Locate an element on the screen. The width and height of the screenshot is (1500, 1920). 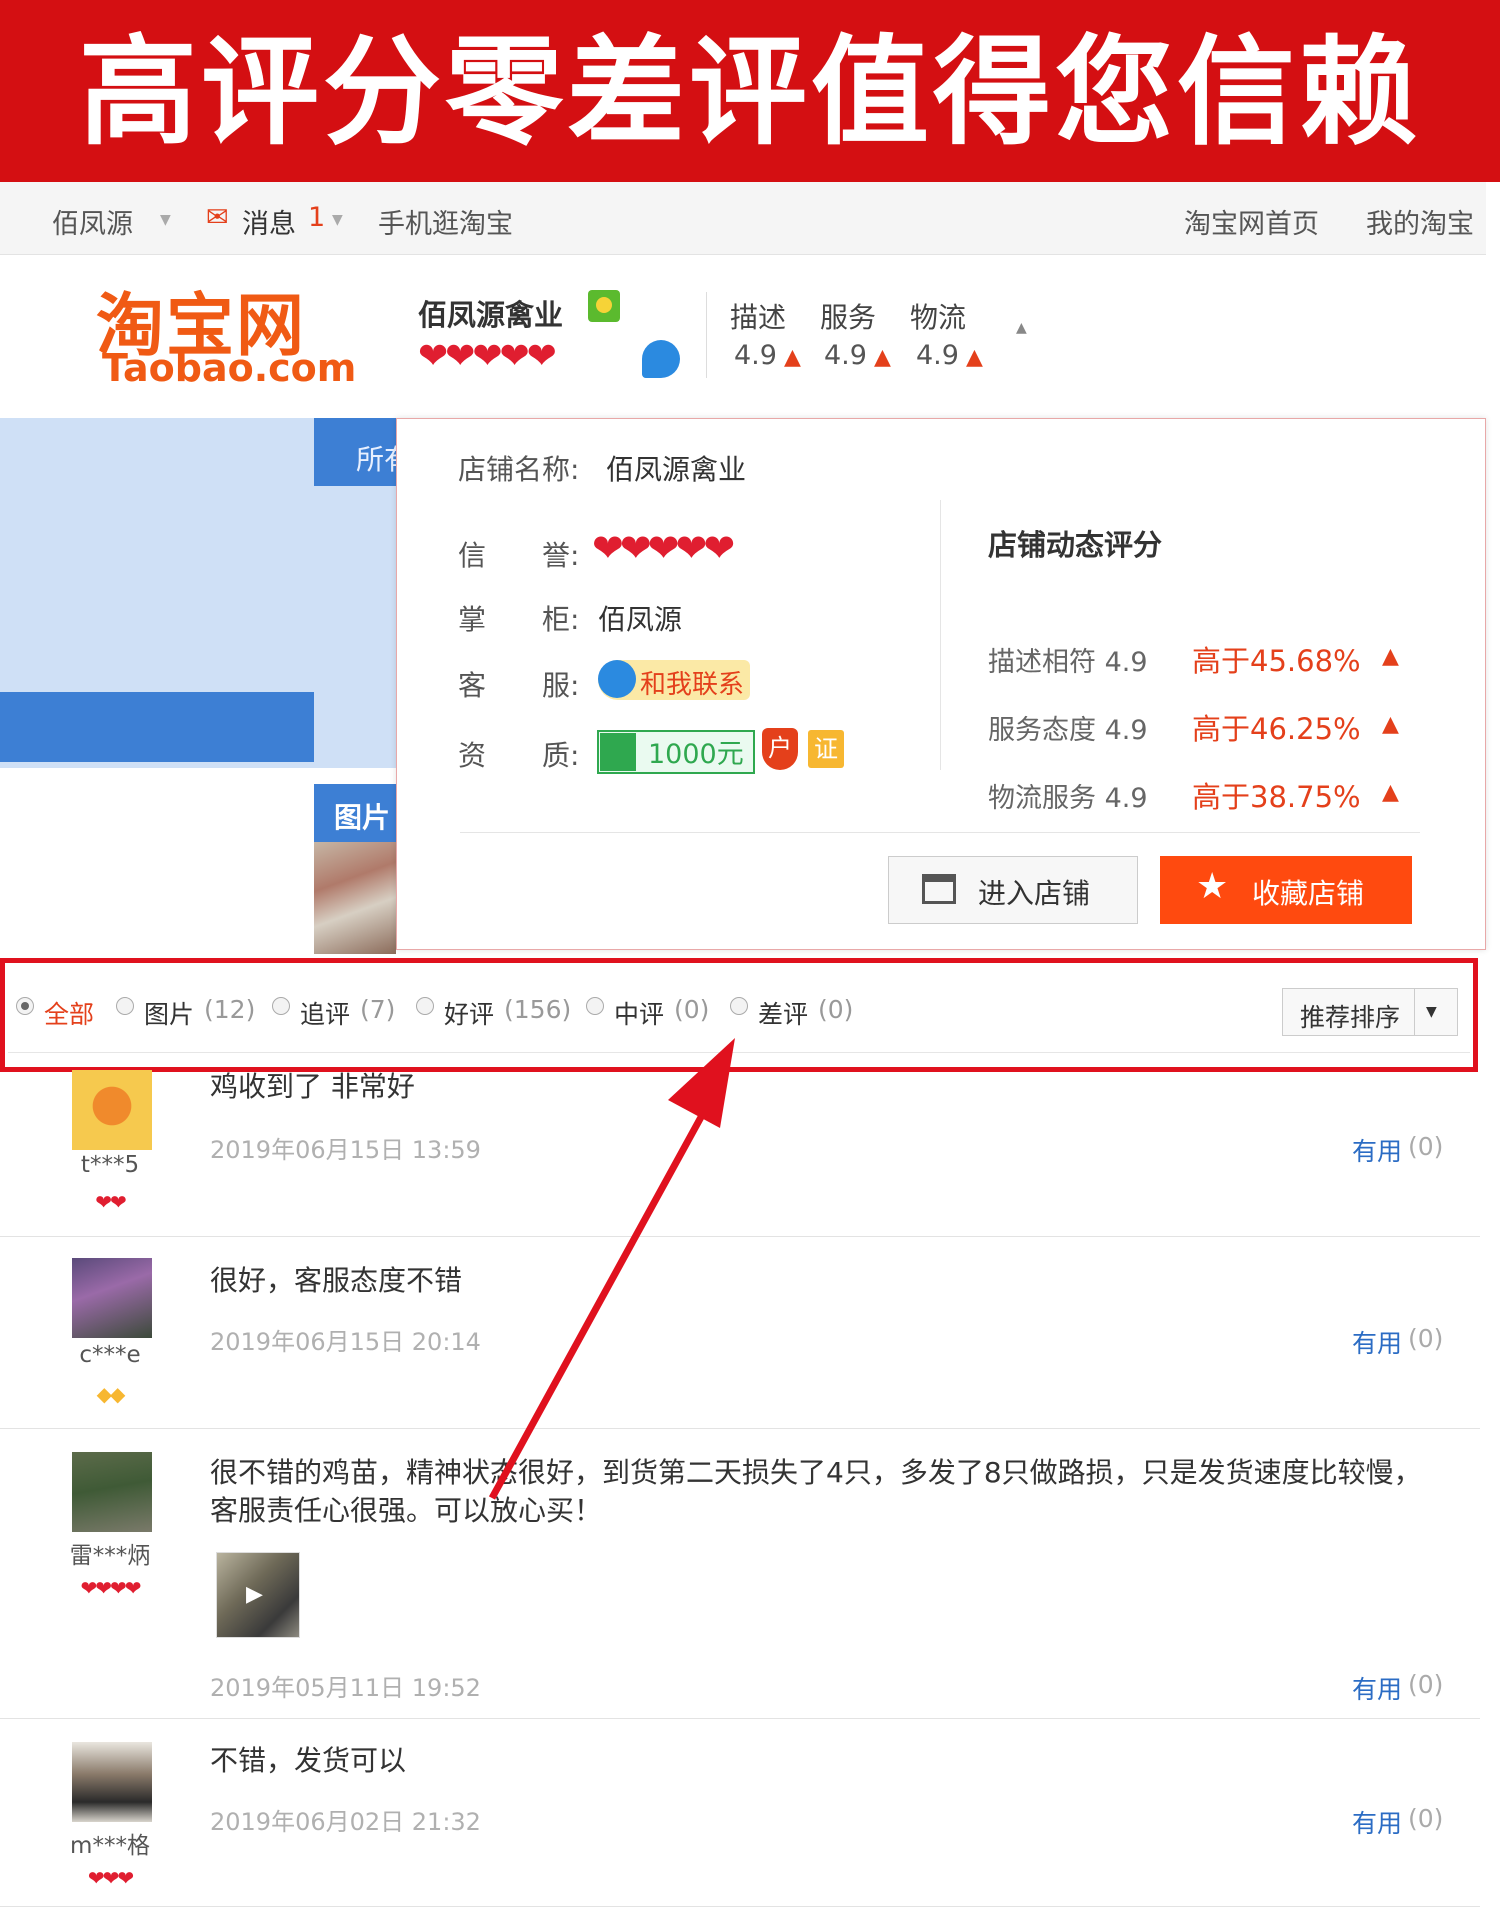
my-taobao-link: 我的淘宝 is located at coordinates (1420, 221).